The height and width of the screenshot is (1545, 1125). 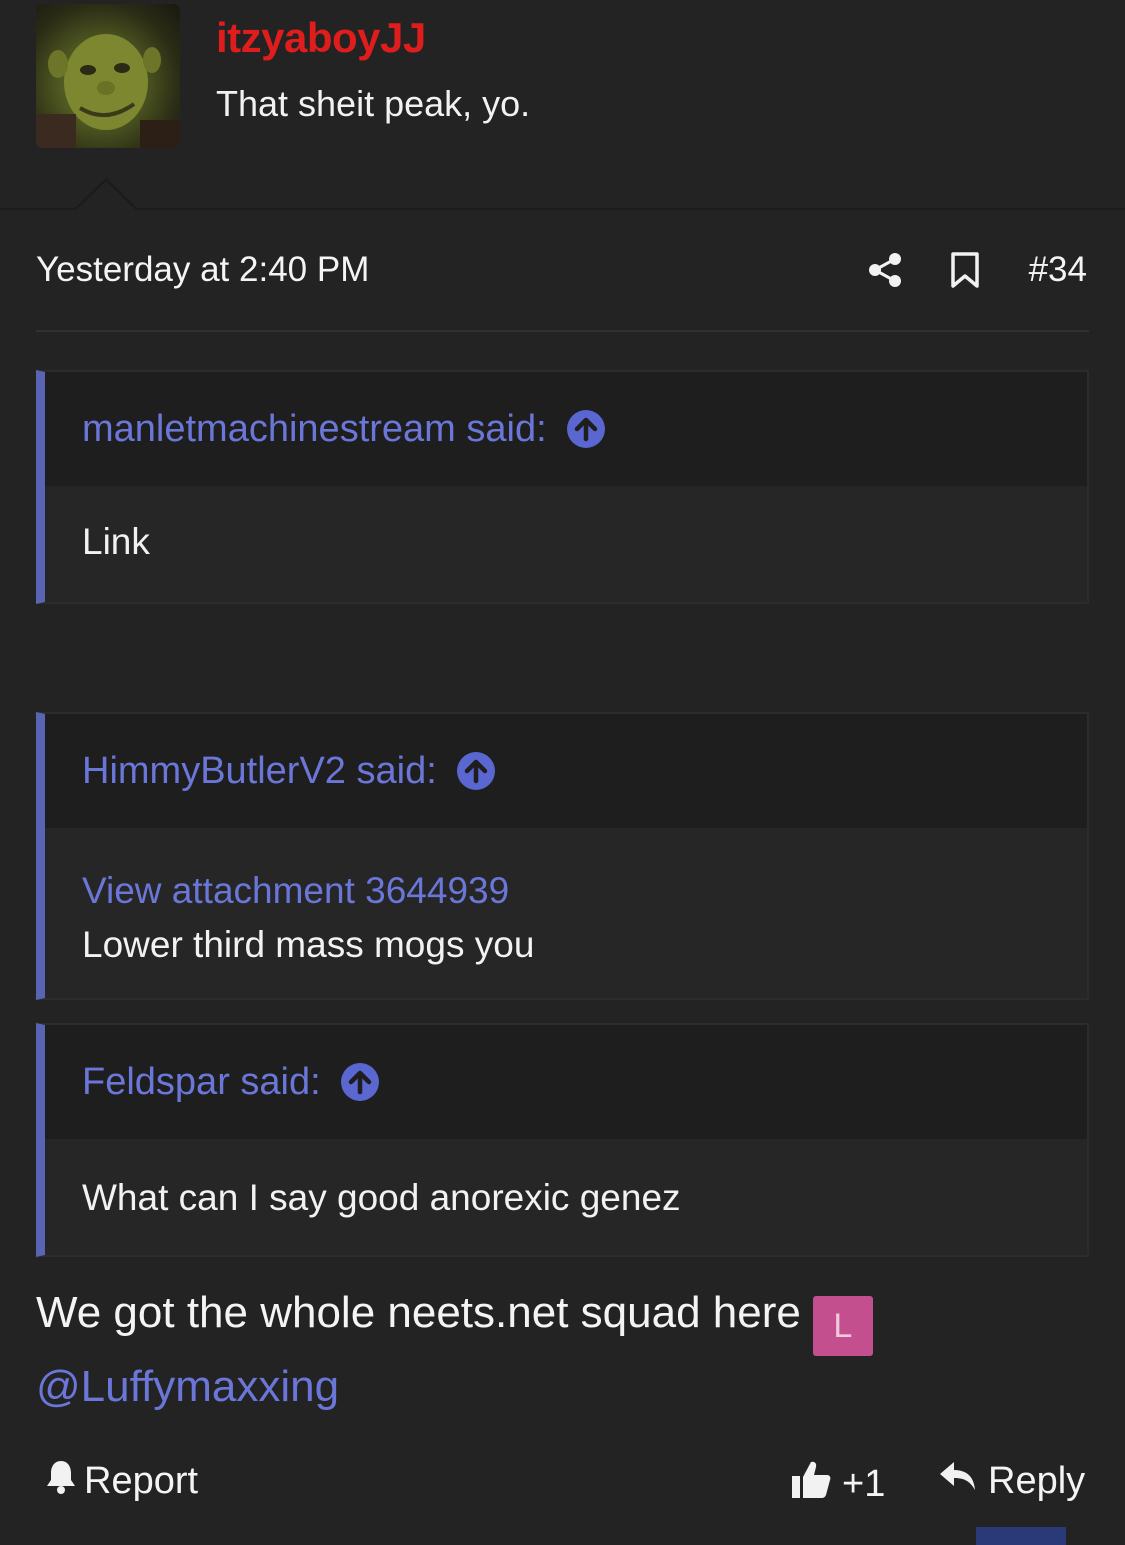 I want to click on user-mention-link: @Luffymaxxing, so click(x=187, y=1386).